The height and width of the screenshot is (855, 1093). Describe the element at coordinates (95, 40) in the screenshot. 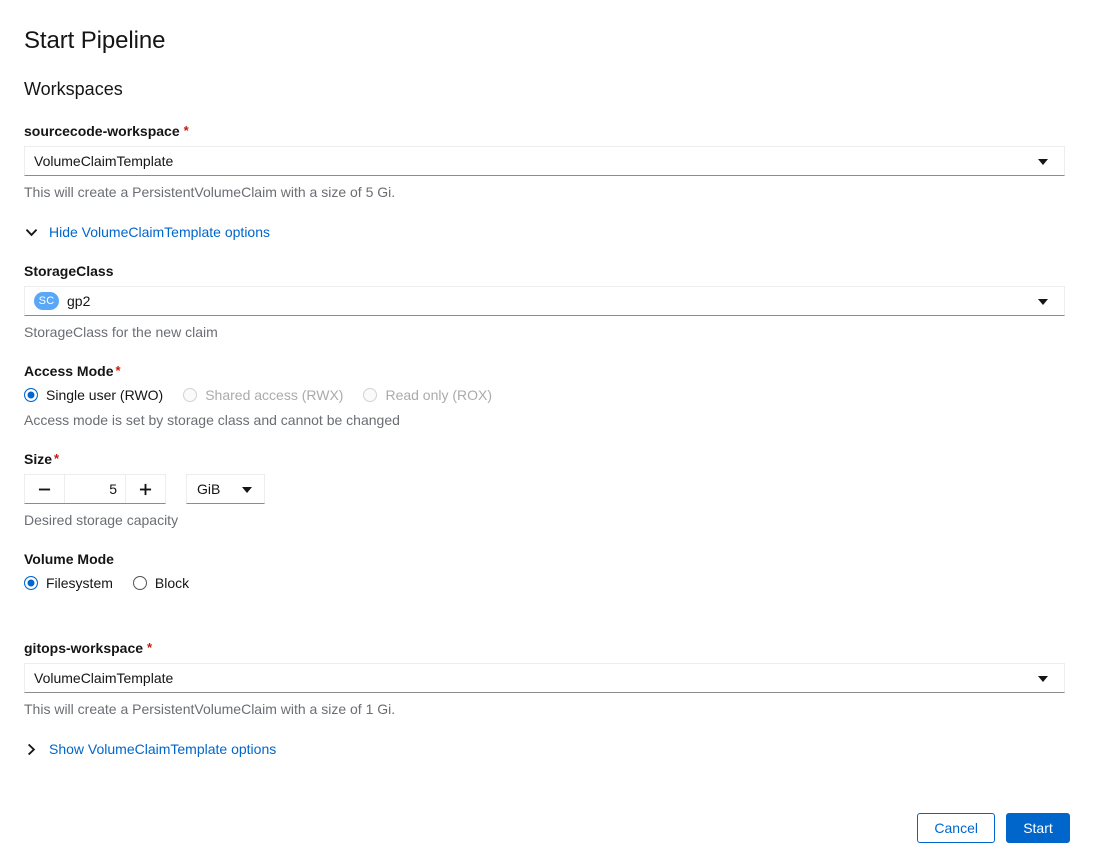

I see `page-title: Start Pipeline` at that location.